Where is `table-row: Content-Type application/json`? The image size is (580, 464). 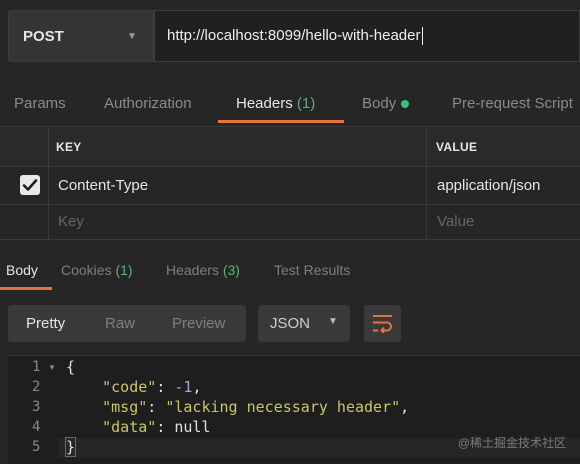 table-row: Content-Type application/json is located at coordinates (290, 185).